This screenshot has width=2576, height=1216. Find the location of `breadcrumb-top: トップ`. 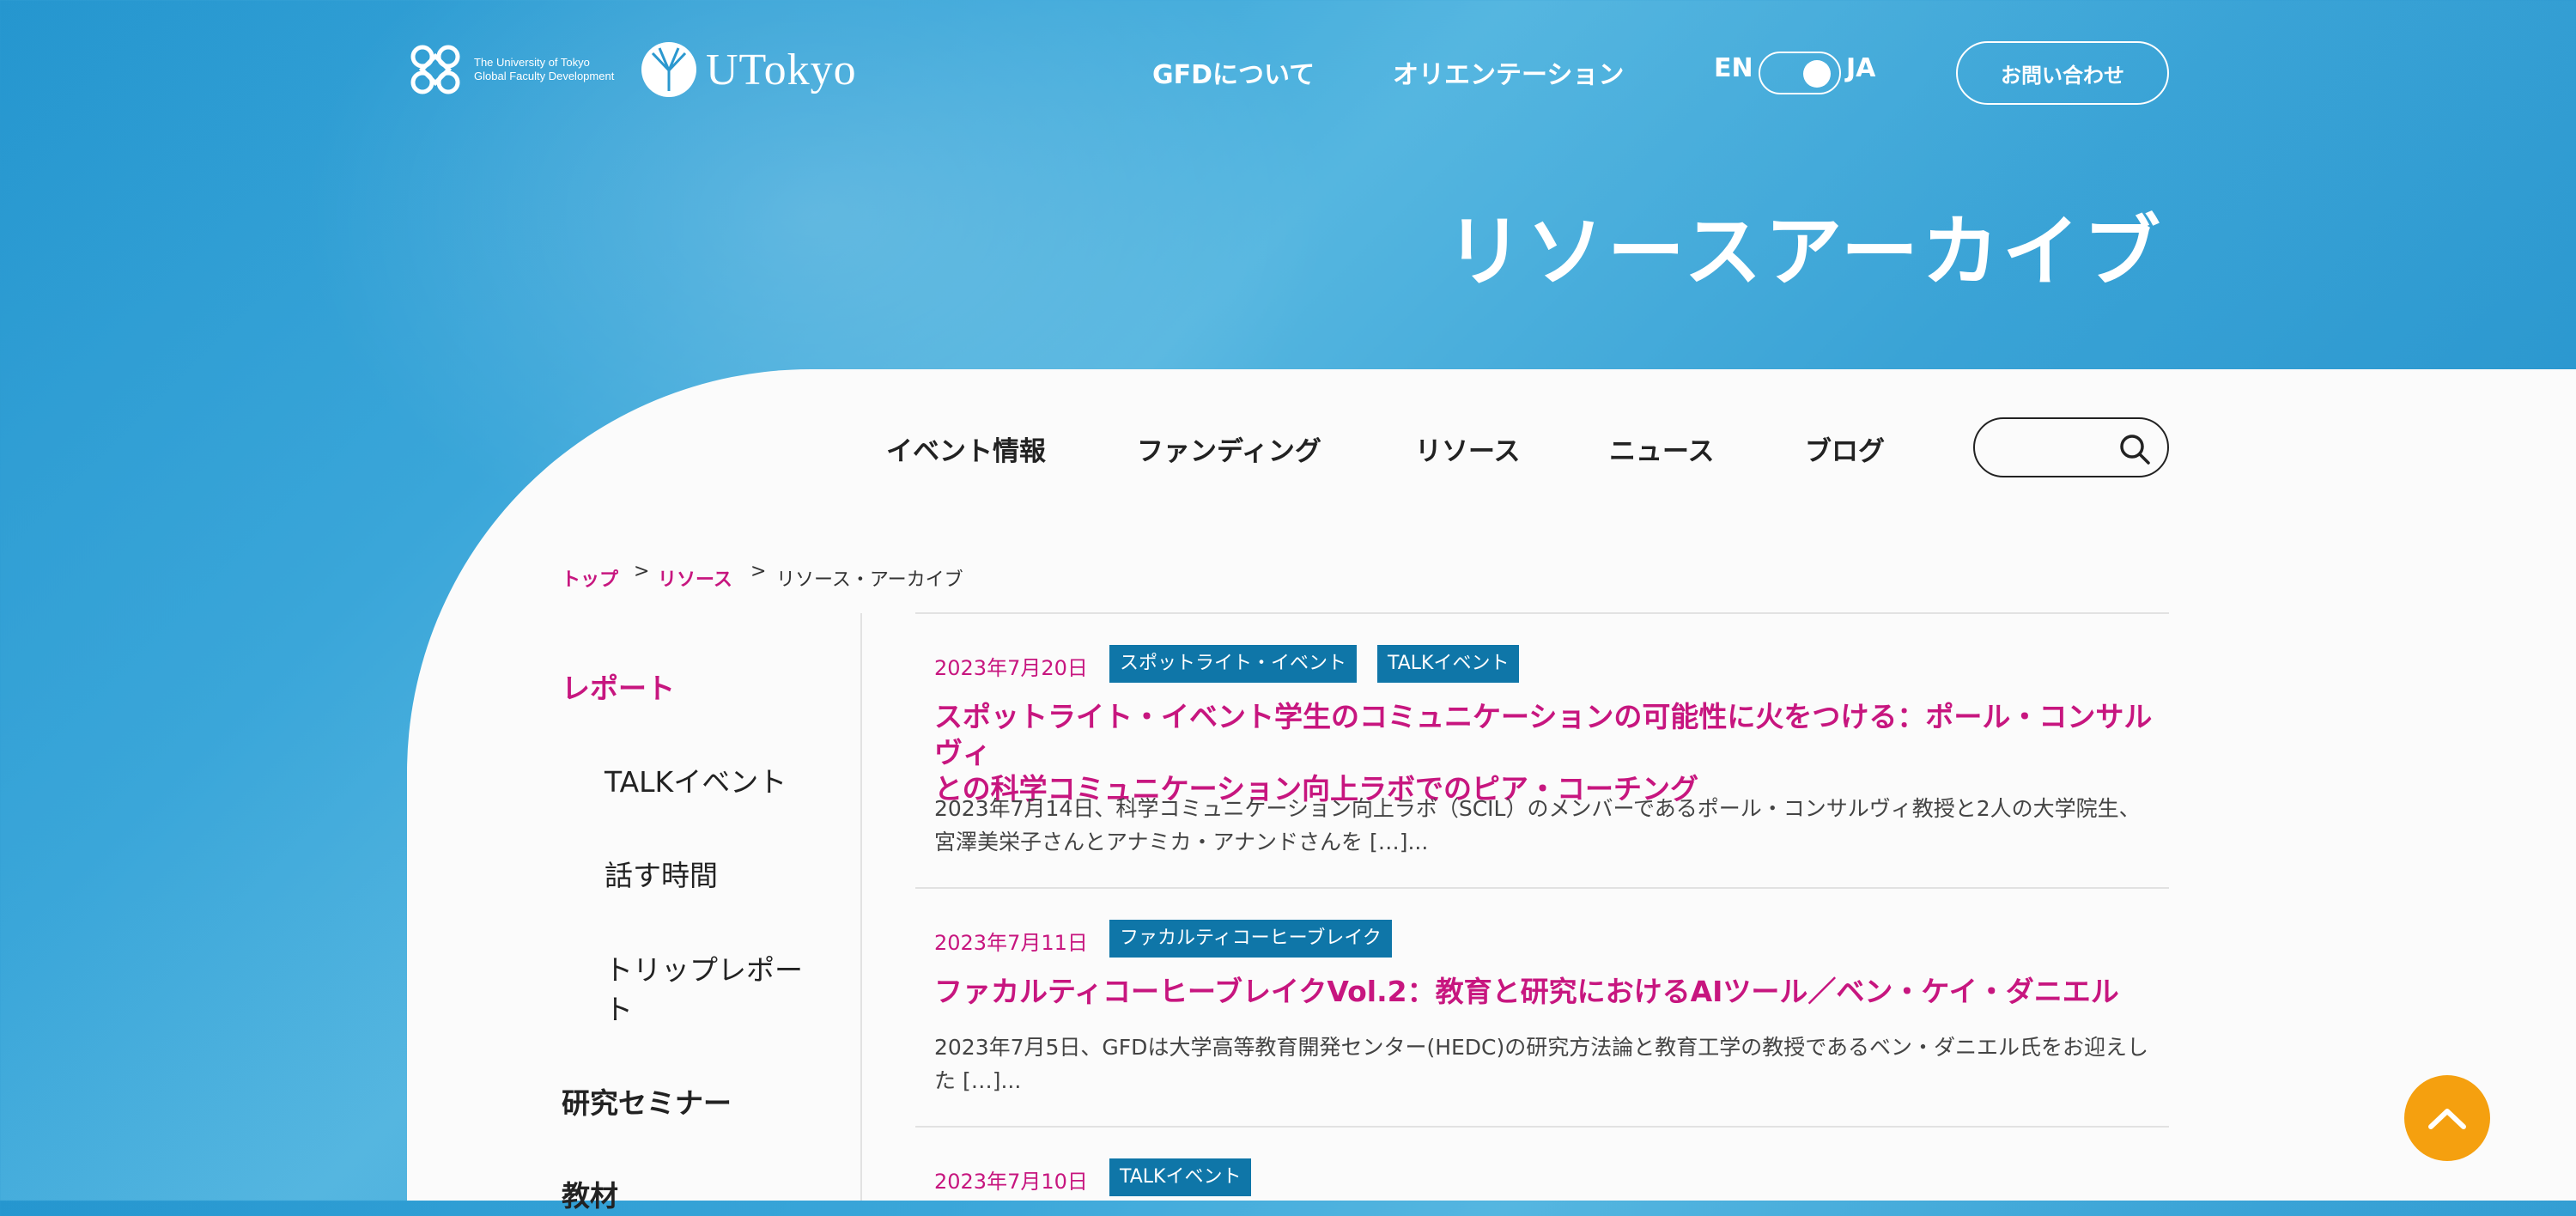

breadcrumb-top: トップ is located at coordinates (590, 580).